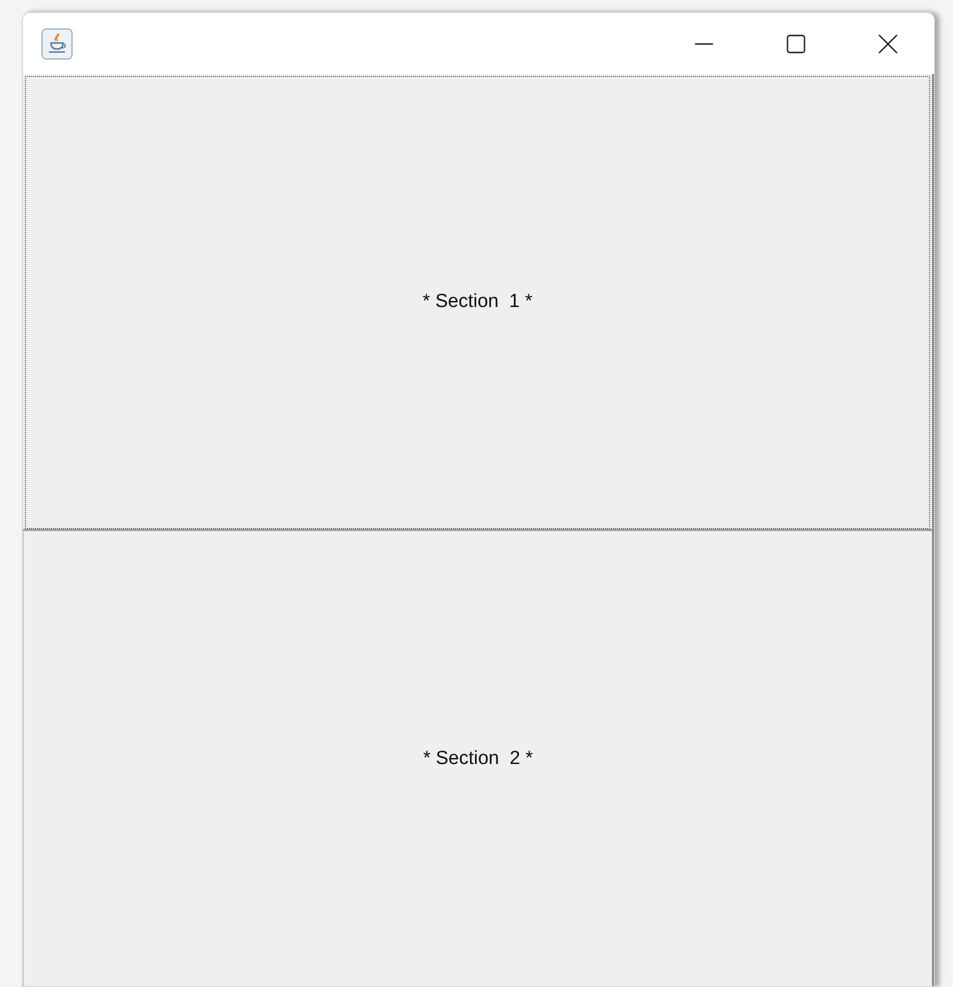 This screenshot has height=987, width=953. Describe the element at coordinates (704, 43) in the screenshot. I see `minimize-icon` at that location.